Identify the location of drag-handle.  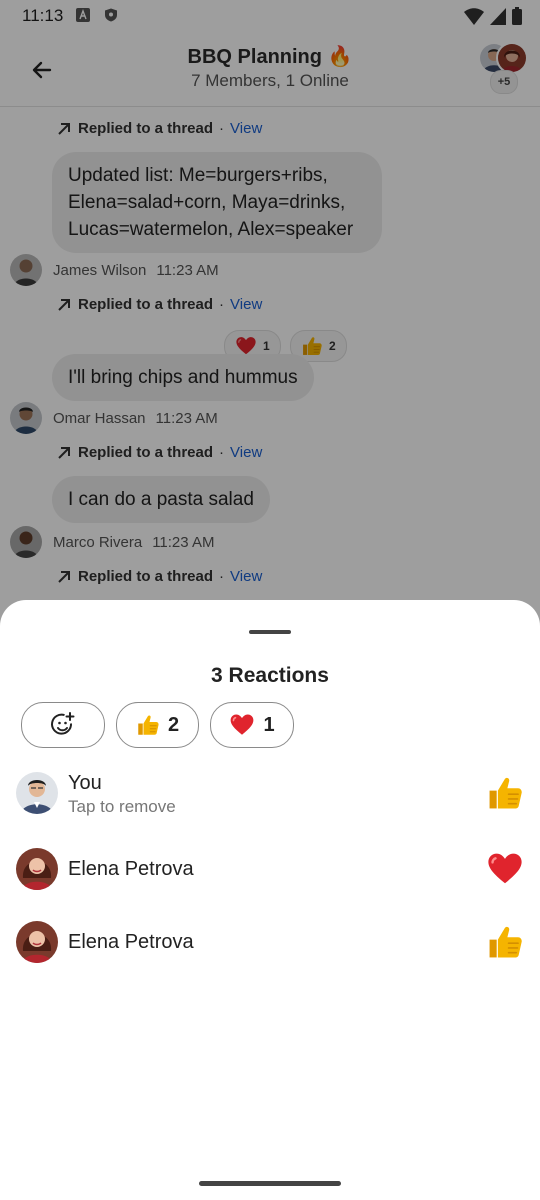
(270, 632).